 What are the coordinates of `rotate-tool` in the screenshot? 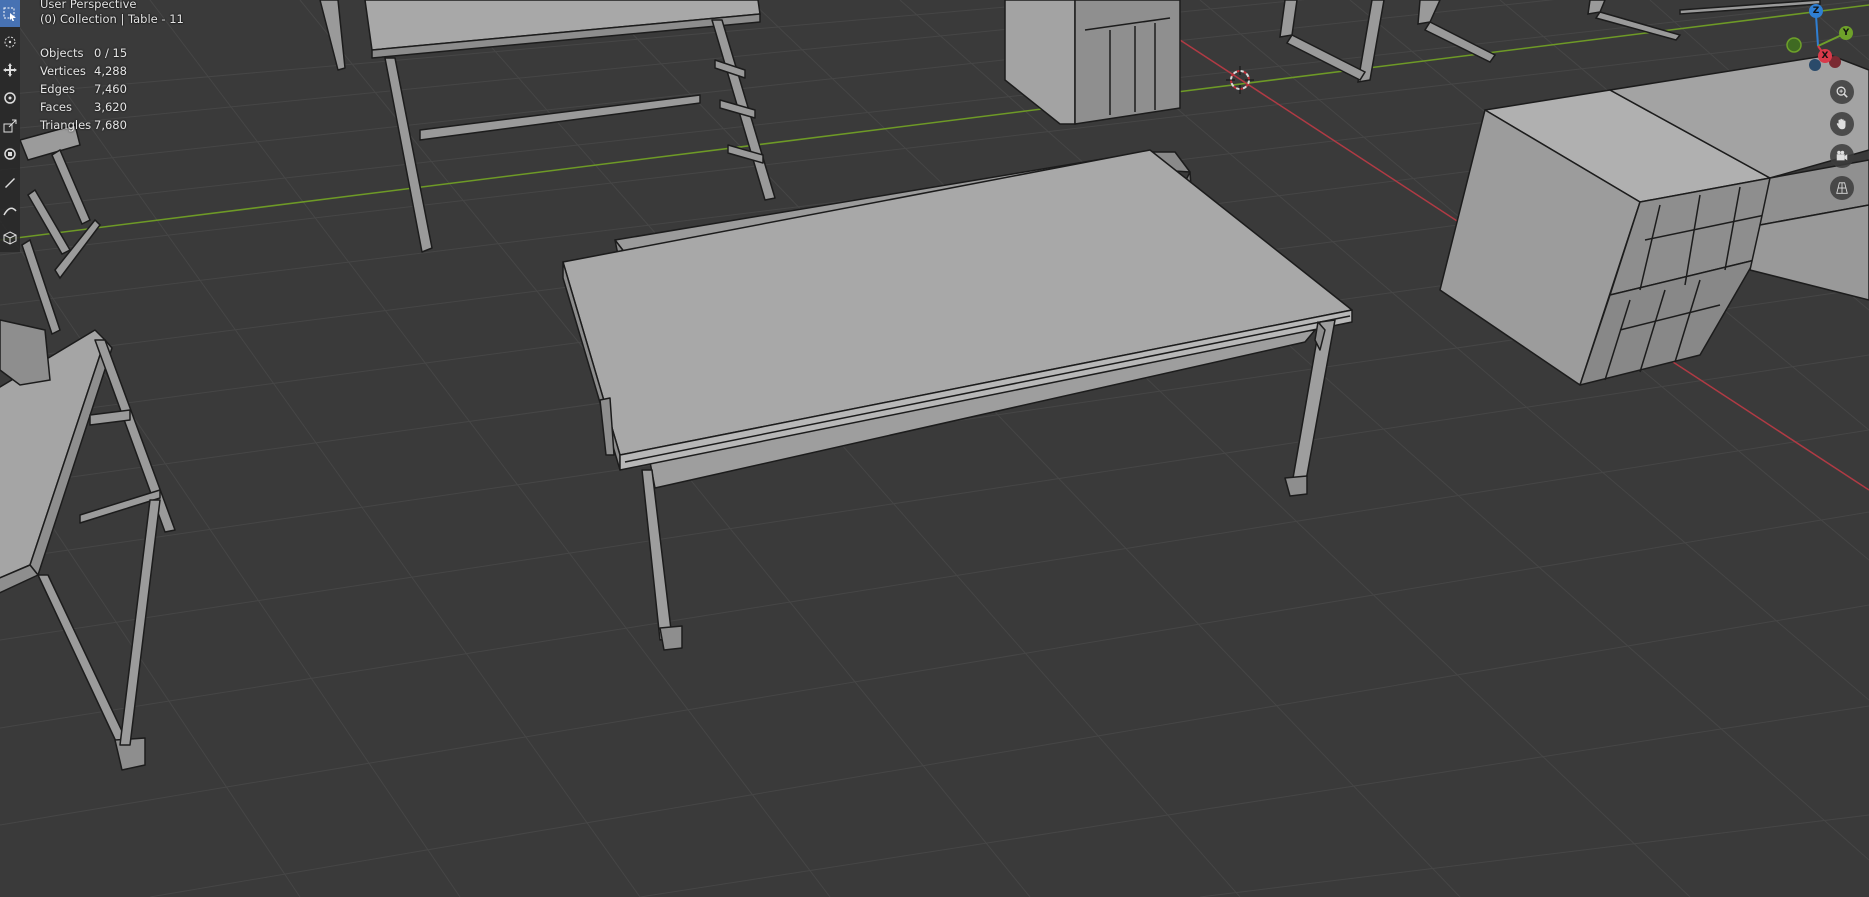 It's located at (10, 98).